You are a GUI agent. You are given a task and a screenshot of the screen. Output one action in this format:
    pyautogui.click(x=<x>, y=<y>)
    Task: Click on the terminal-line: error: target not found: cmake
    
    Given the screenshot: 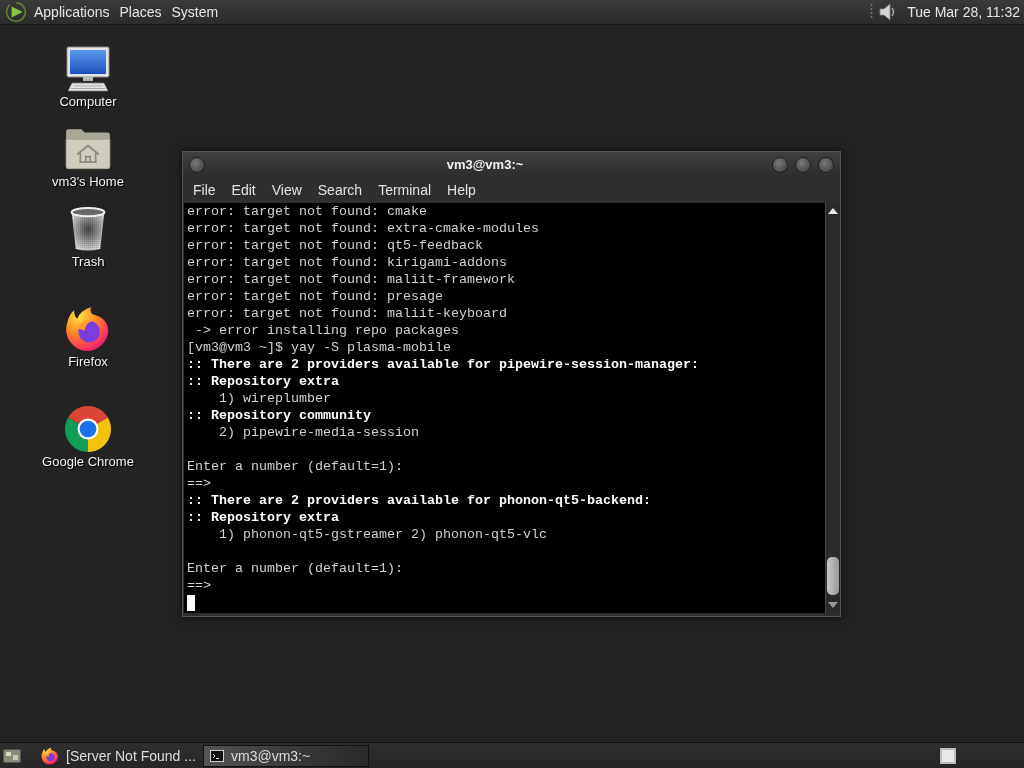 What is the action you would take?
    pyautogui.click(x=307, y=211)
    